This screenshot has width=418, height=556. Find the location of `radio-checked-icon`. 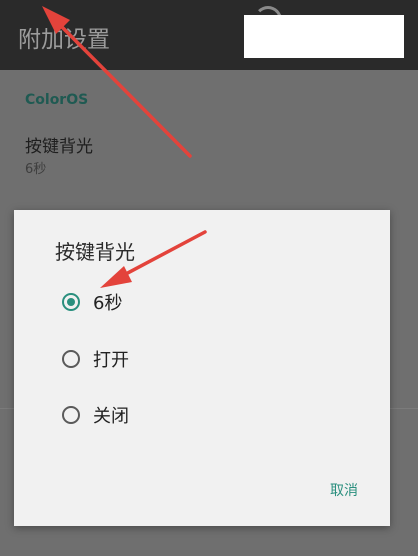

radio-checked-icon is located at coordinates (71, 302).